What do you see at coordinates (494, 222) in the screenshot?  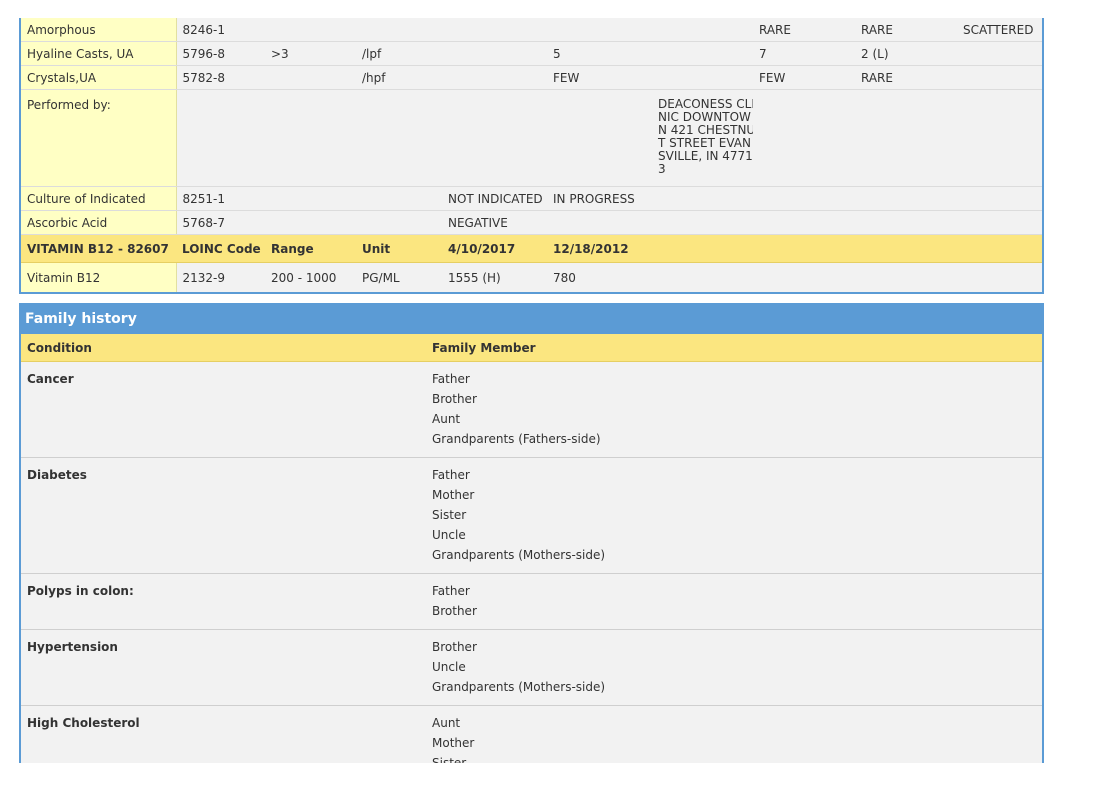 I see `result-1: NEGATIVE` at bounding box center [494, 222].